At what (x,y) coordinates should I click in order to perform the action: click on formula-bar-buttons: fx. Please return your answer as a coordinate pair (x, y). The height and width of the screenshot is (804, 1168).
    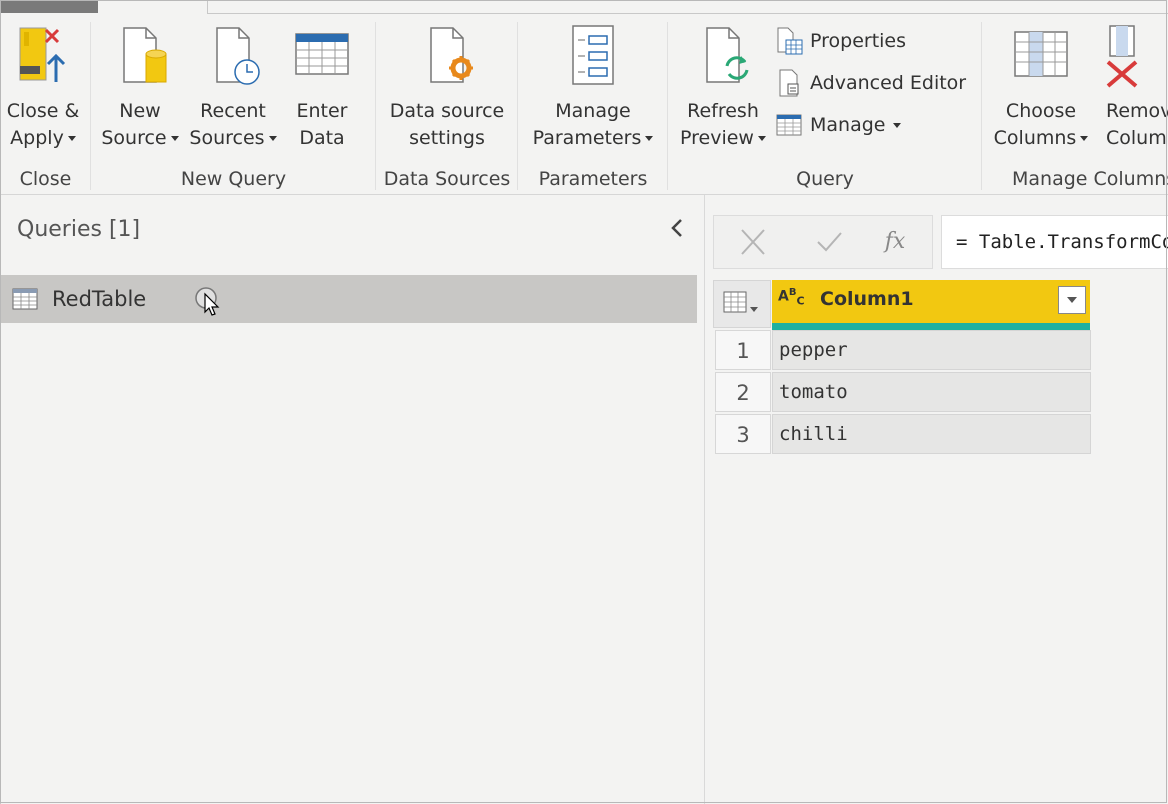
    Looking at the image, I should click on (823, 242).